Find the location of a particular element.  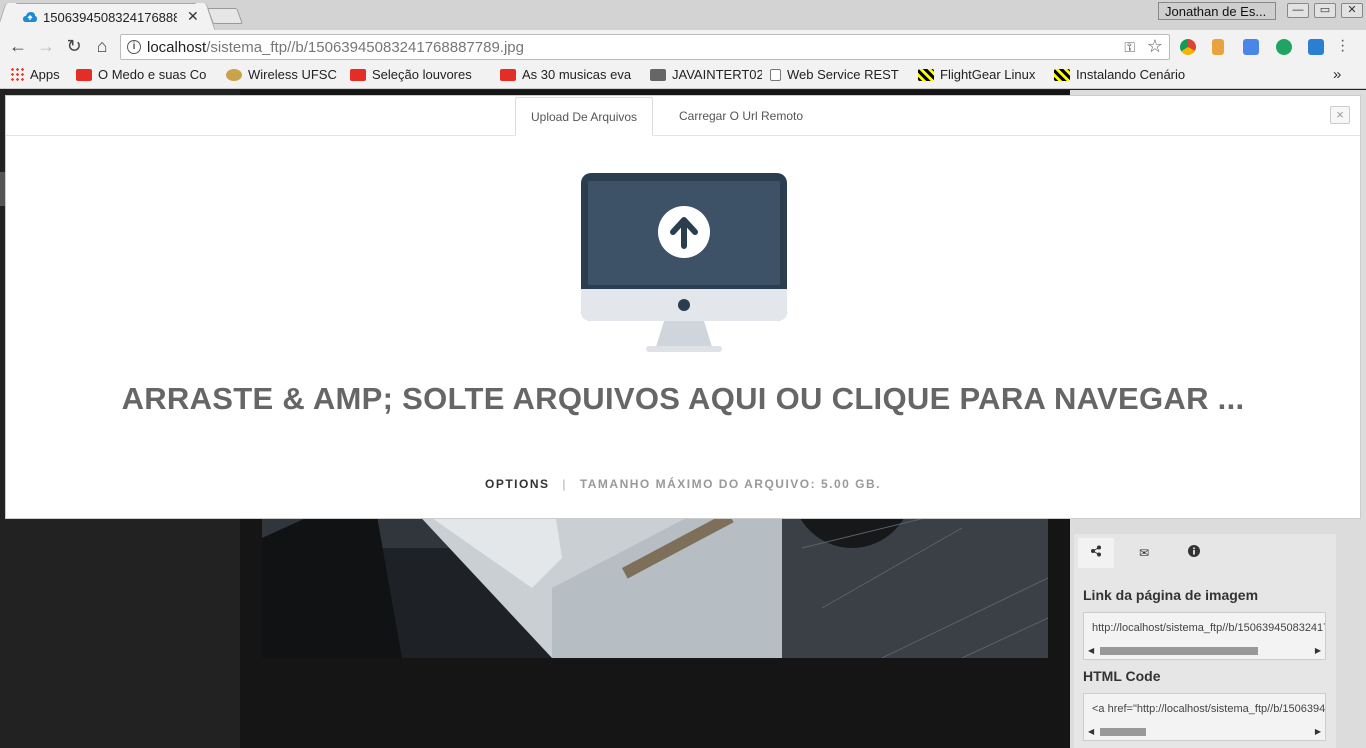

close-window-button: ✕ is located at coordinates (1352, 10).